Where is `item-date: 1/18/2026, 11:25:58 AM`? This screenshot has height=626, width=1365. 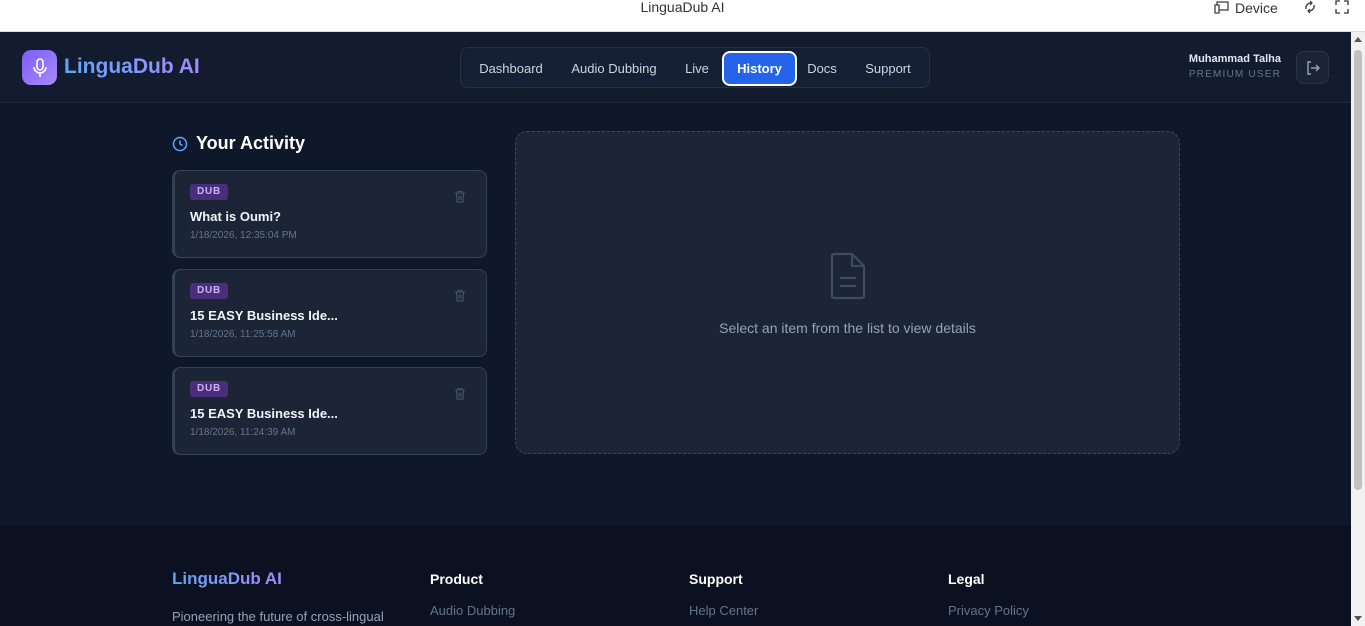 item-date: 1/18/2026, 11:25:58 AM is located at coordinates (243, 334).